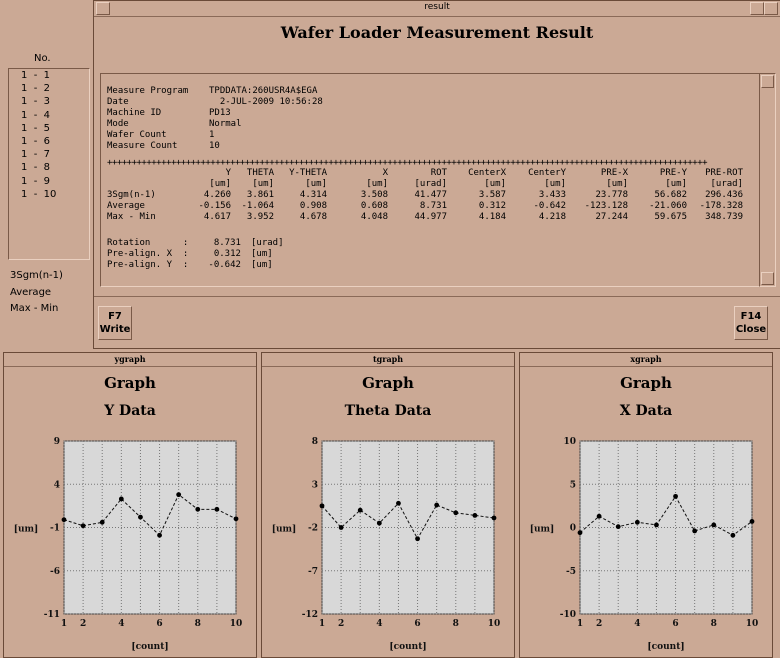  I want to click on info-label: Machine ID, so click(134, 113).